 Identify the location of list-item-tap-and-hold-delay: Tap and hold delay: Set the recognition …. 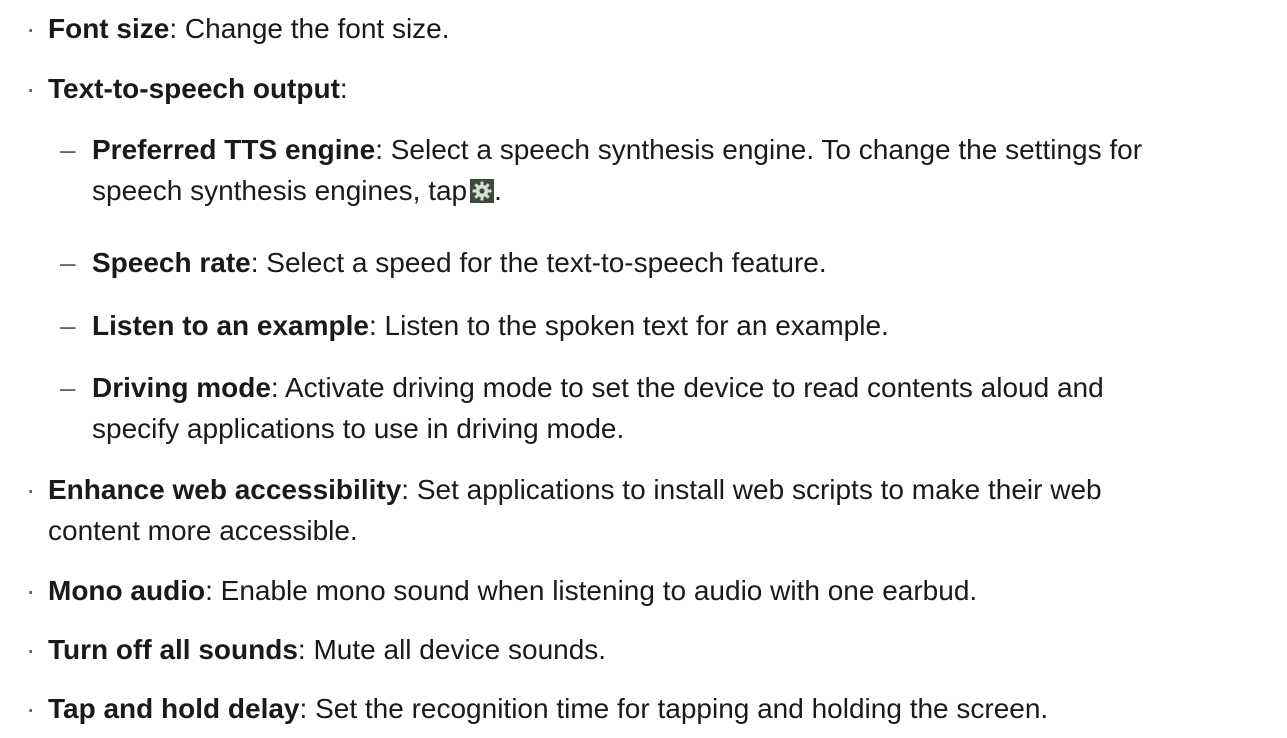
(548, 708).